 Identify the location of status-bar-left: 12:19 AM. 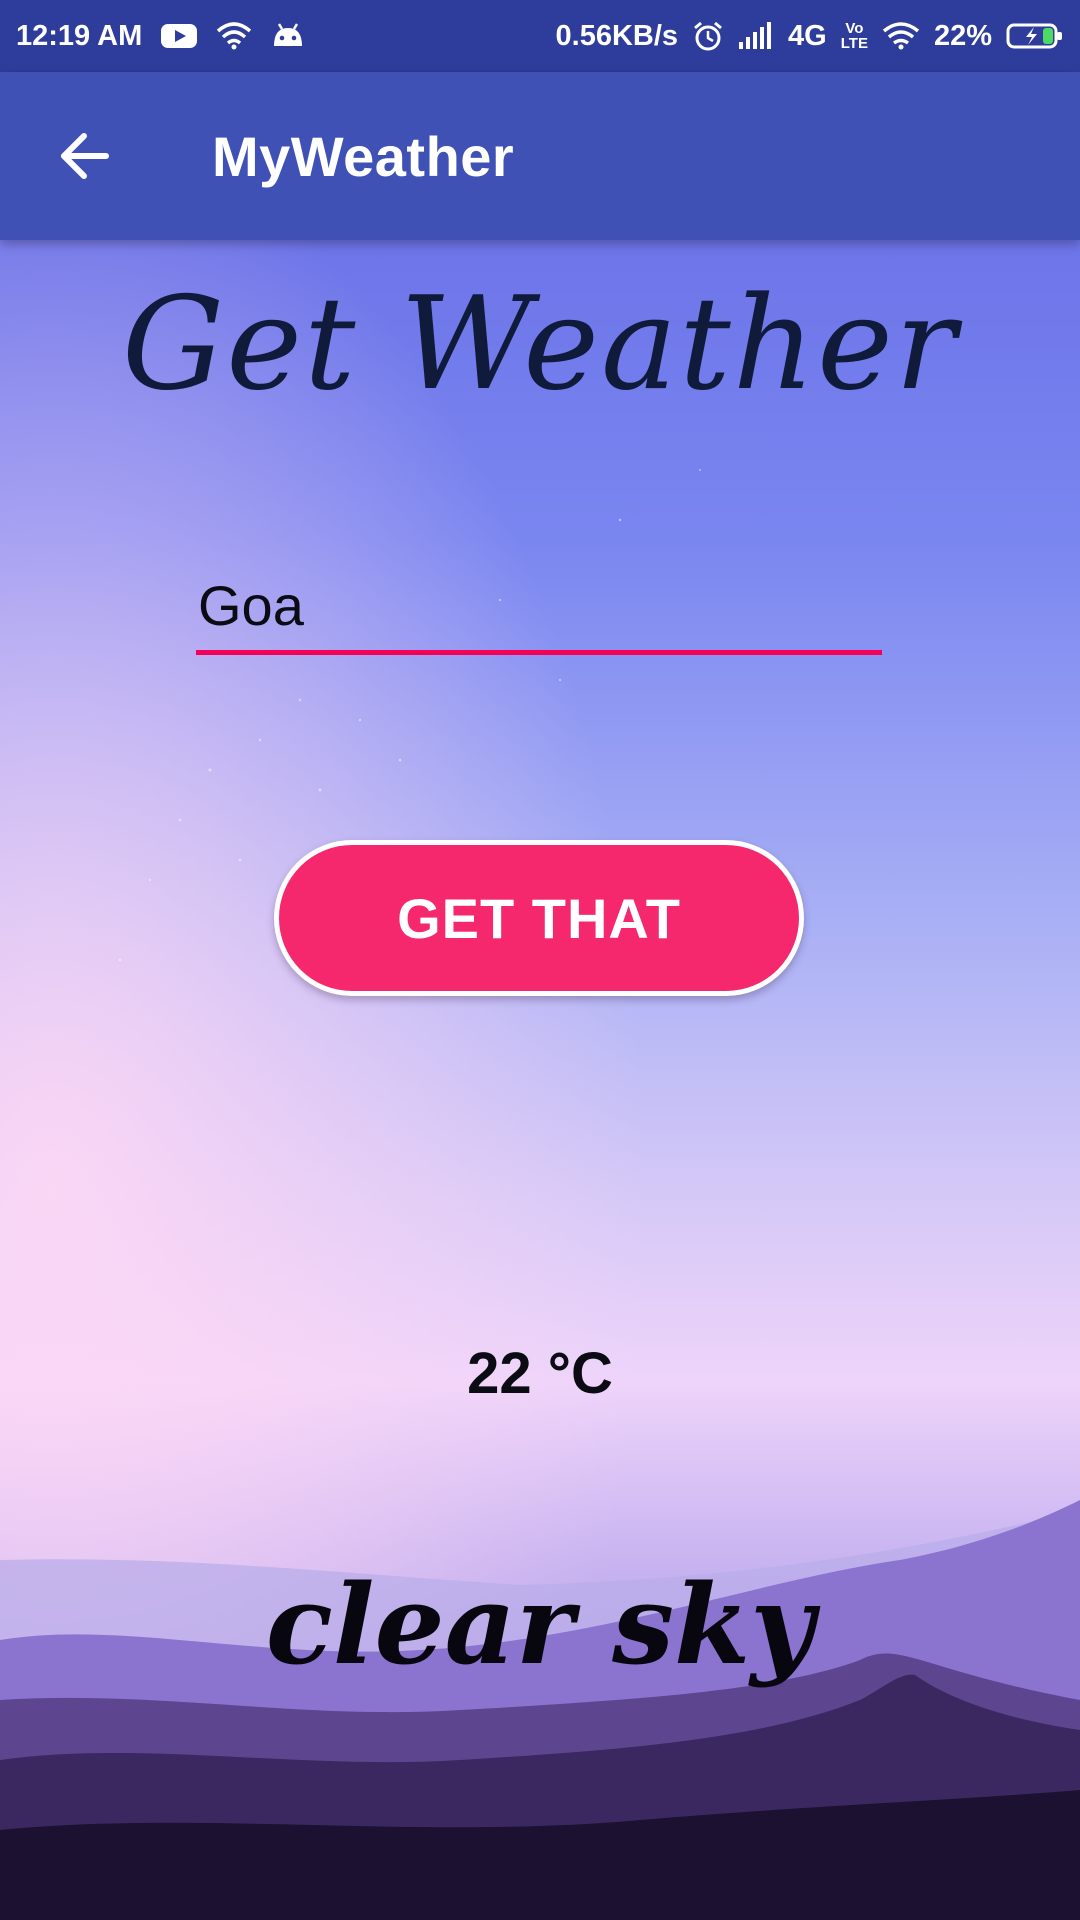
(161, 36).